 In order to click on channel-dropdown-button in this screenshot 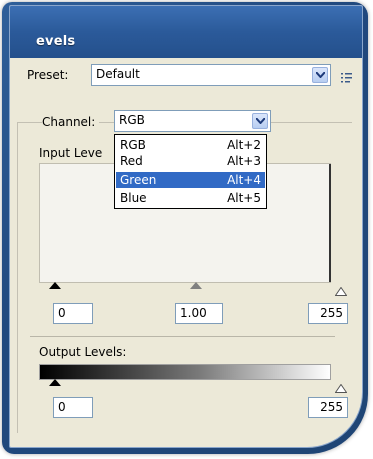, I will do `click(260, 121)`.